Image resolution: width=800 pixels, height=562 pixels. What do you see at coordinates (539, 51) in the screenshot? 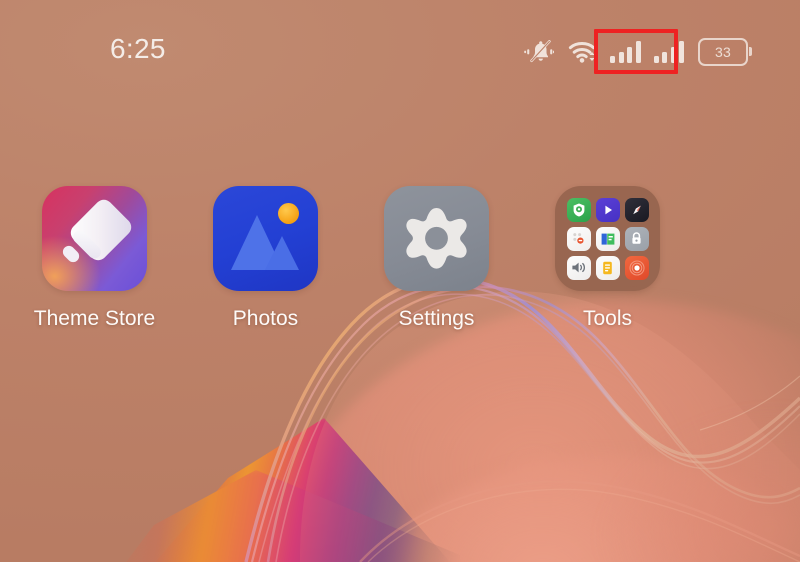
I see `bell-mute-icon` at bounding box center [539, 51].